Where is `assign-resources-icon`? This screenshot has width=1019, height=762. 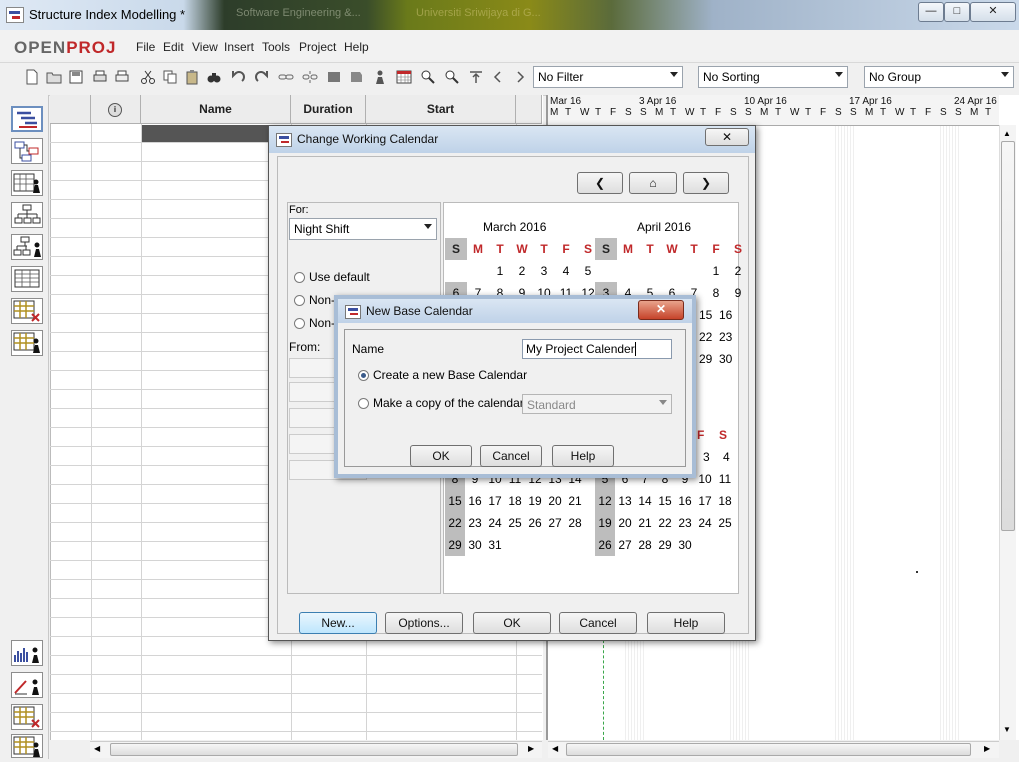 assign-resources-icon is located at coordinates (380, 77).